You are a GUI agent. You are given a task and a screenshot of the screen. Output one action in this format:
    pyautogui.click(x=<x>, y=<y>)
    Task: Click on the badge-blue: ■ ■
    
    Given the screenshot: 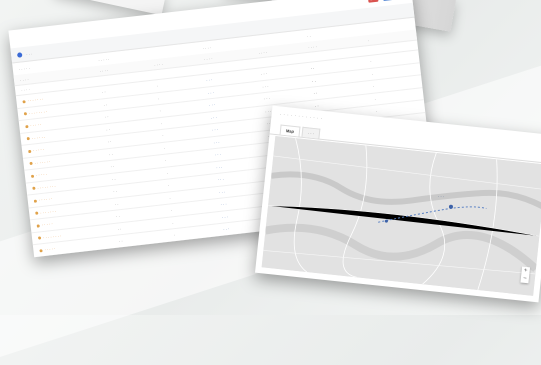 What is the action you would take?
    pyautogui.click(x=388, y=0)
    